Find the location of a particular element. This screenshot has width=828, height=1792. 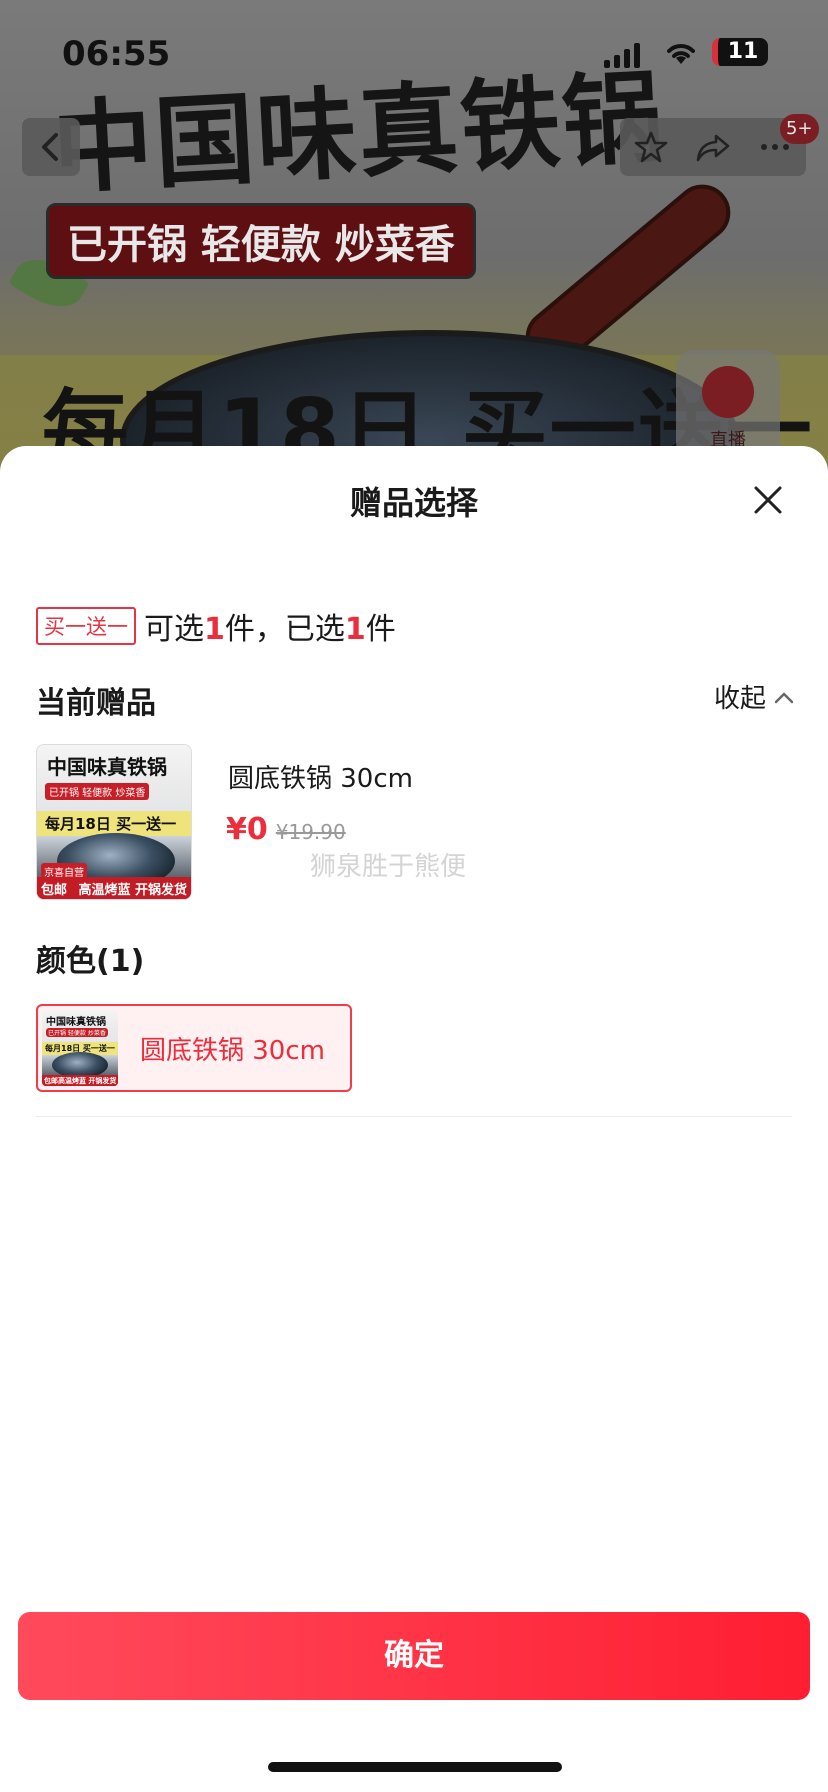

share-icon is located at coordinates (713, 147).